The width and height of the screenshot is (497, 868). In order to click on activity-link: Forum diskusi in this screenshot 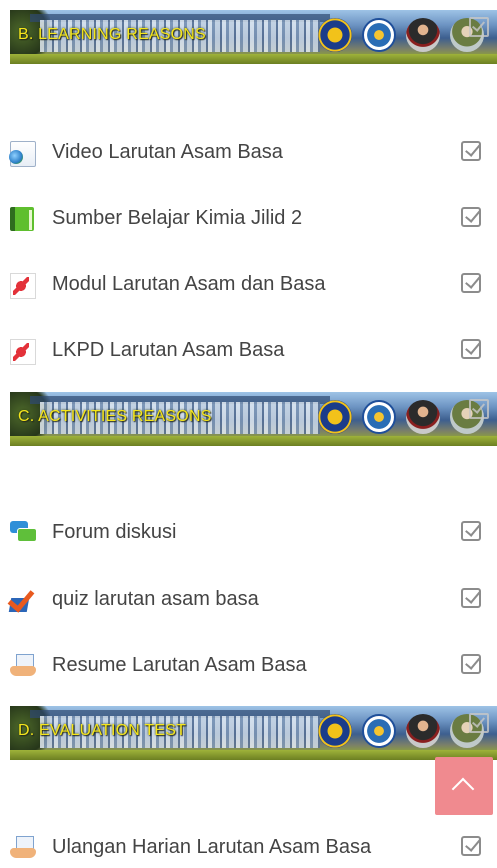, I will do `click(114, 532)`.